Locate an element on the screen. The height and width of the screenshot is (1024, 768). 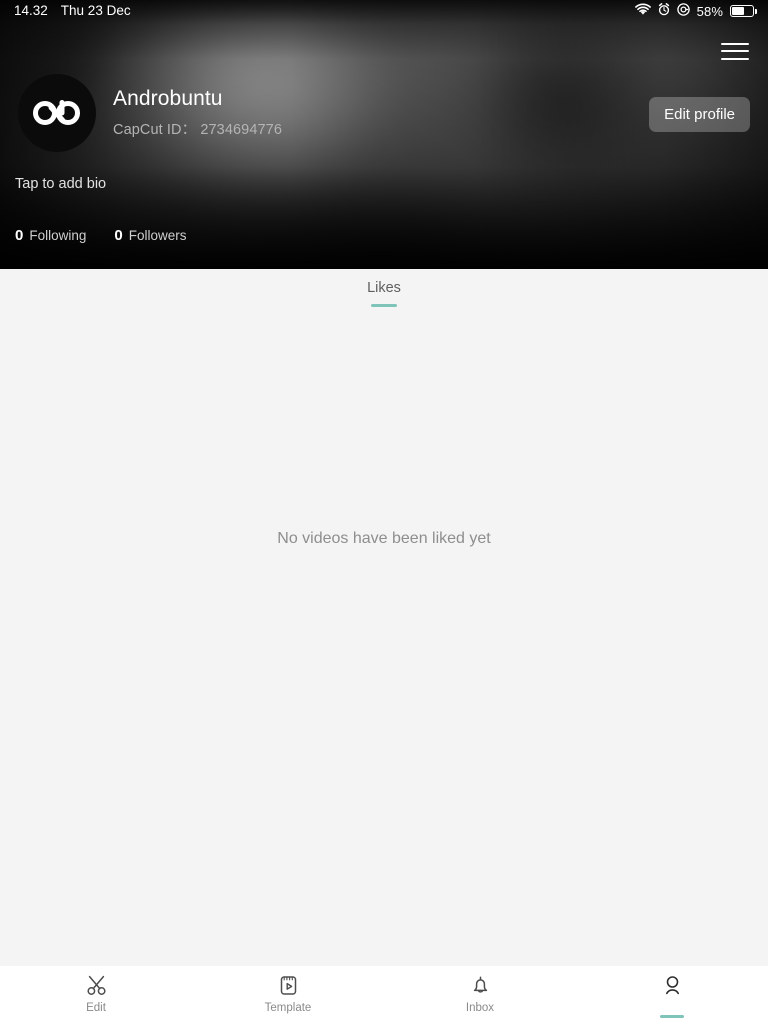
battery-icon is located at coordinates (743, 11).